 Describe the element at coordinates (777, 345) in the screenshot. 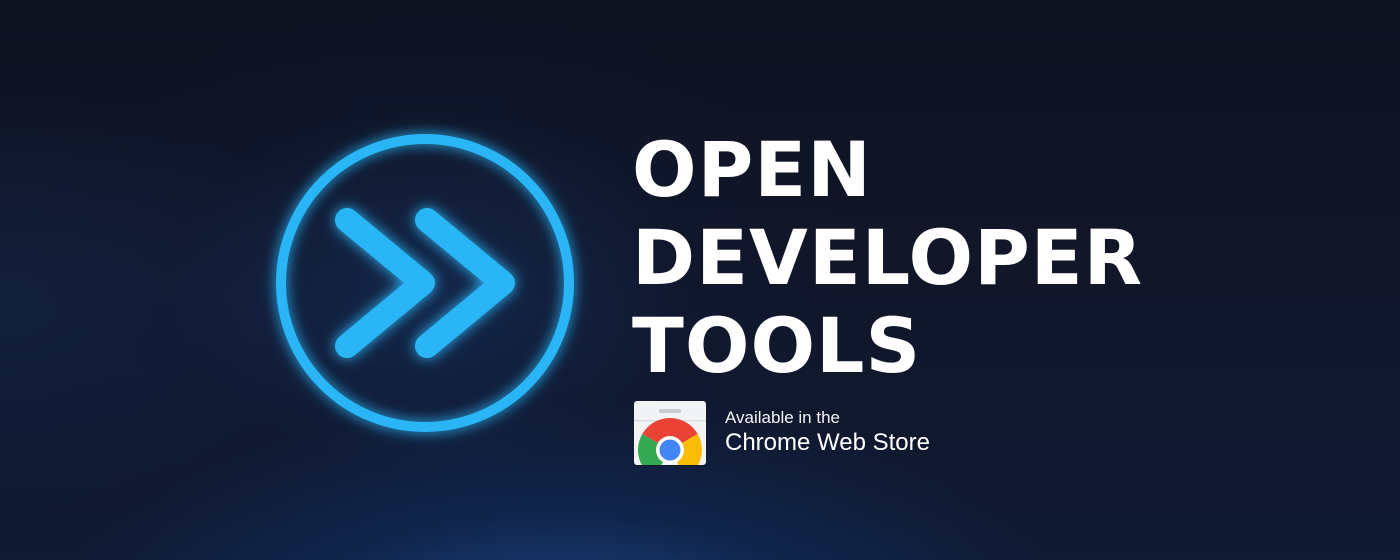

I see `title-line-tools: TOOLS` at that location.